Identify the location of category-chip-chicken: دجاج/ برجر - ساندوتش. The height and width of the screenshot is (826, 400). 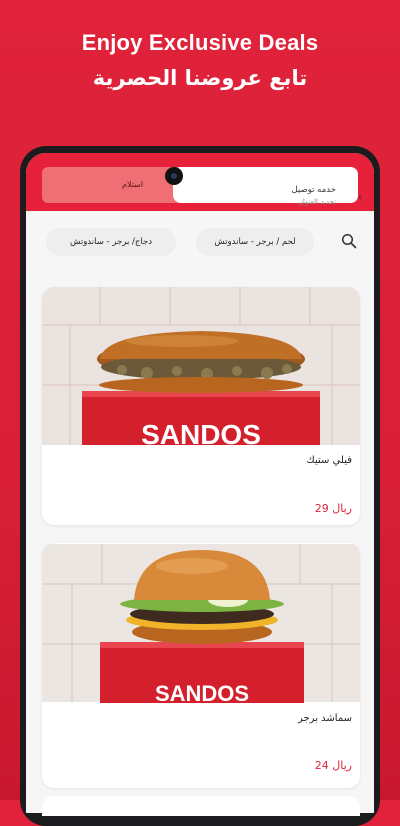
(111, 242).